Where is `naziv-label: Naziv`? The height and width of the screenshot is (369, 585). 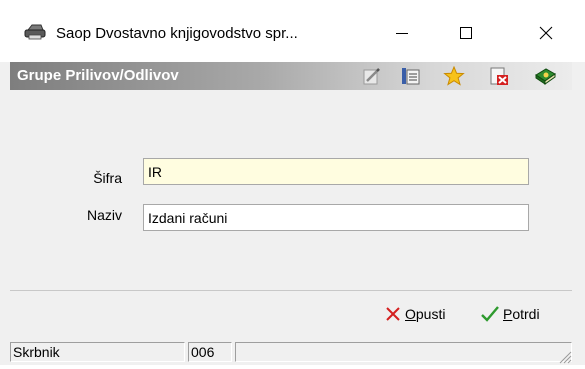
naziv-label: Naziv is located at coordinates (104, 215).